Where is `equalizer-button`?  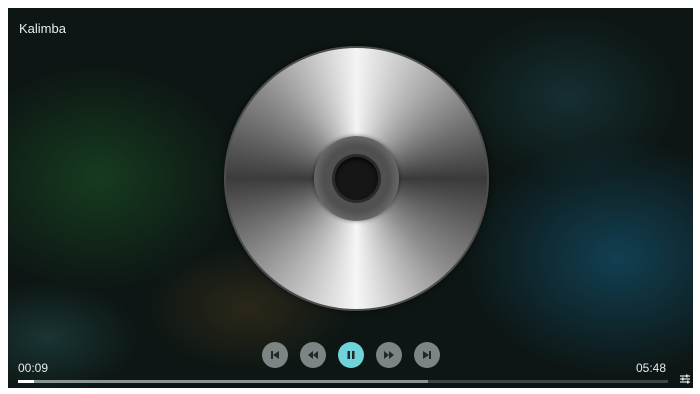 equalizer-button is located at coordinates (685, 379).